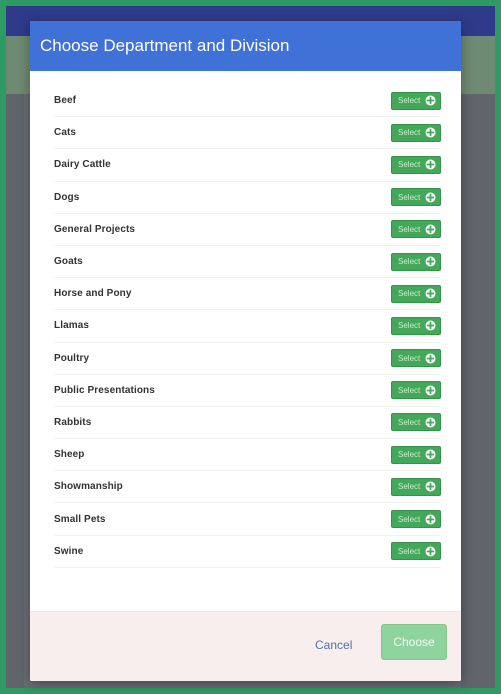  What do you see at coordinates (72, 358) in the screenshot?
I see `department-label: Poultry` at bounding box center [72, 358].